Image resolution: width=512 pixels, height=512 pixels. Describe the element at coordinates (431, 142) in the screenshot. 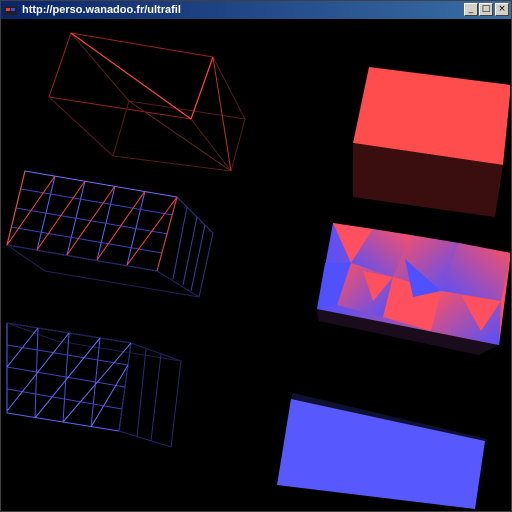

I see `solid-box-red` at that location.